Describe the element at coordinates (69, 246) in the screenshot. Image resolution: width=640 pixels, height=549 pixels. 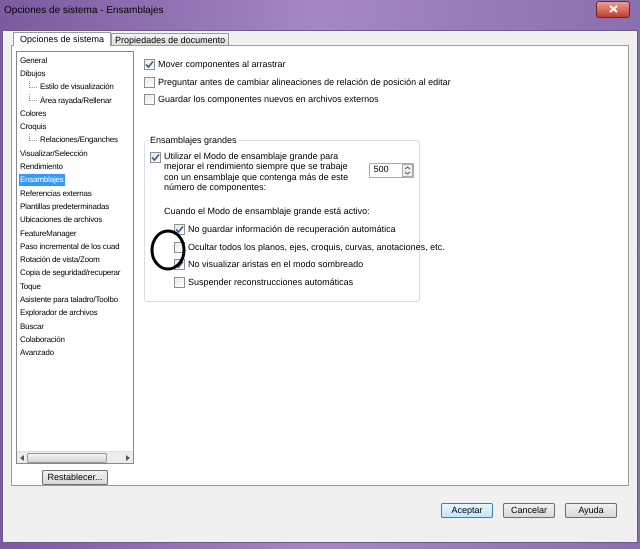
I see `tree-item: Paso incremental de los cuad` at that location.